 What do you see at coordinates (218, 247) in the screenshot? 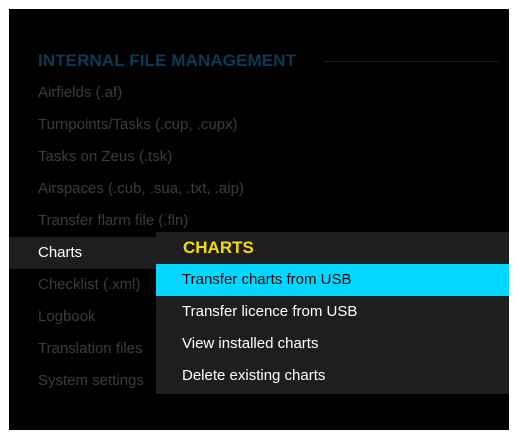
I see `submenu-title: CHARTS` at bounding box center [218, 247].